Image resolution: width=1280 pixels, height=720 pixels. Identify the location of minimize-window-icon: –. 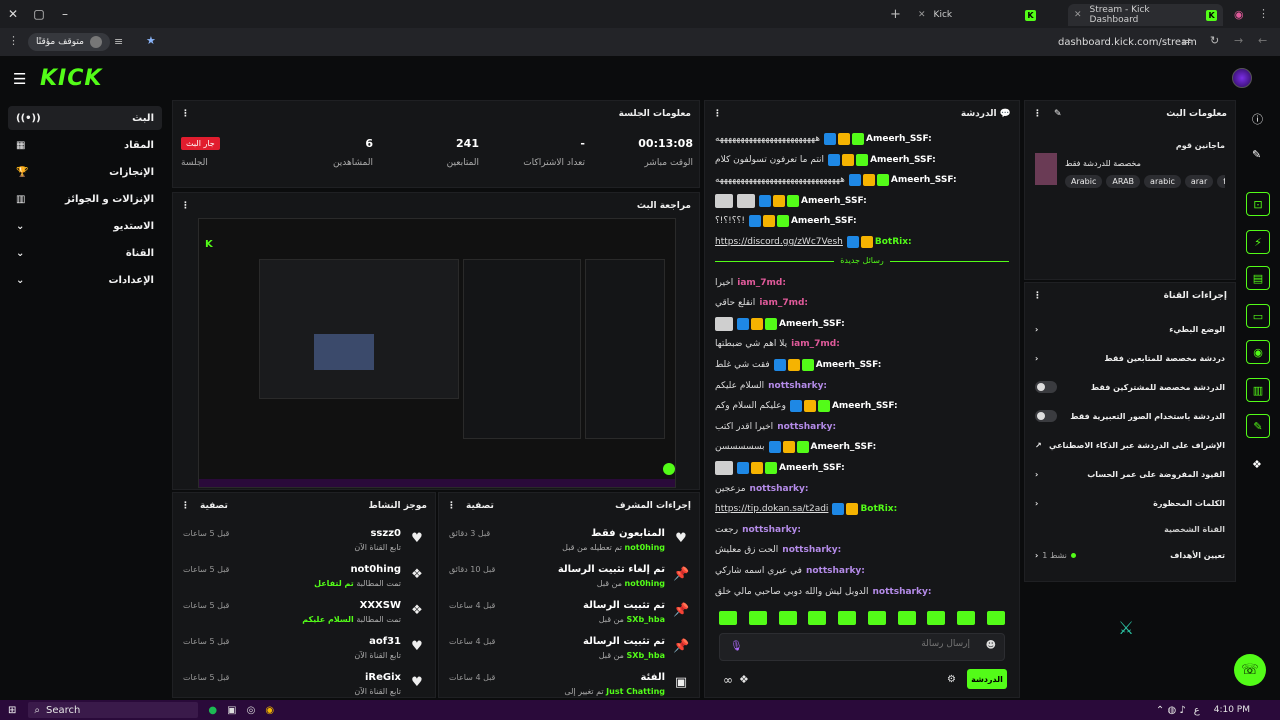
(65, 14).